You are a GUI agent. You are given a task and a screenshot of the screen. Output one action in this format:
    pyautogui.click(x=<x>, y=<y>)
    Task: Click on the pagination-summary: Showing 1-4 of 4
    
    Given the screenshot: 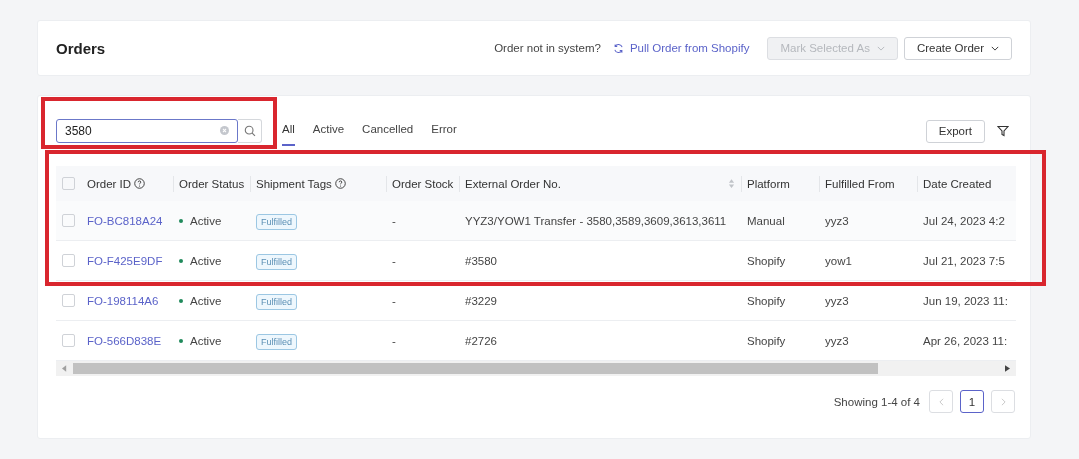 What is the action you would take?
    pyautogui.click(x=876, y=401)
    